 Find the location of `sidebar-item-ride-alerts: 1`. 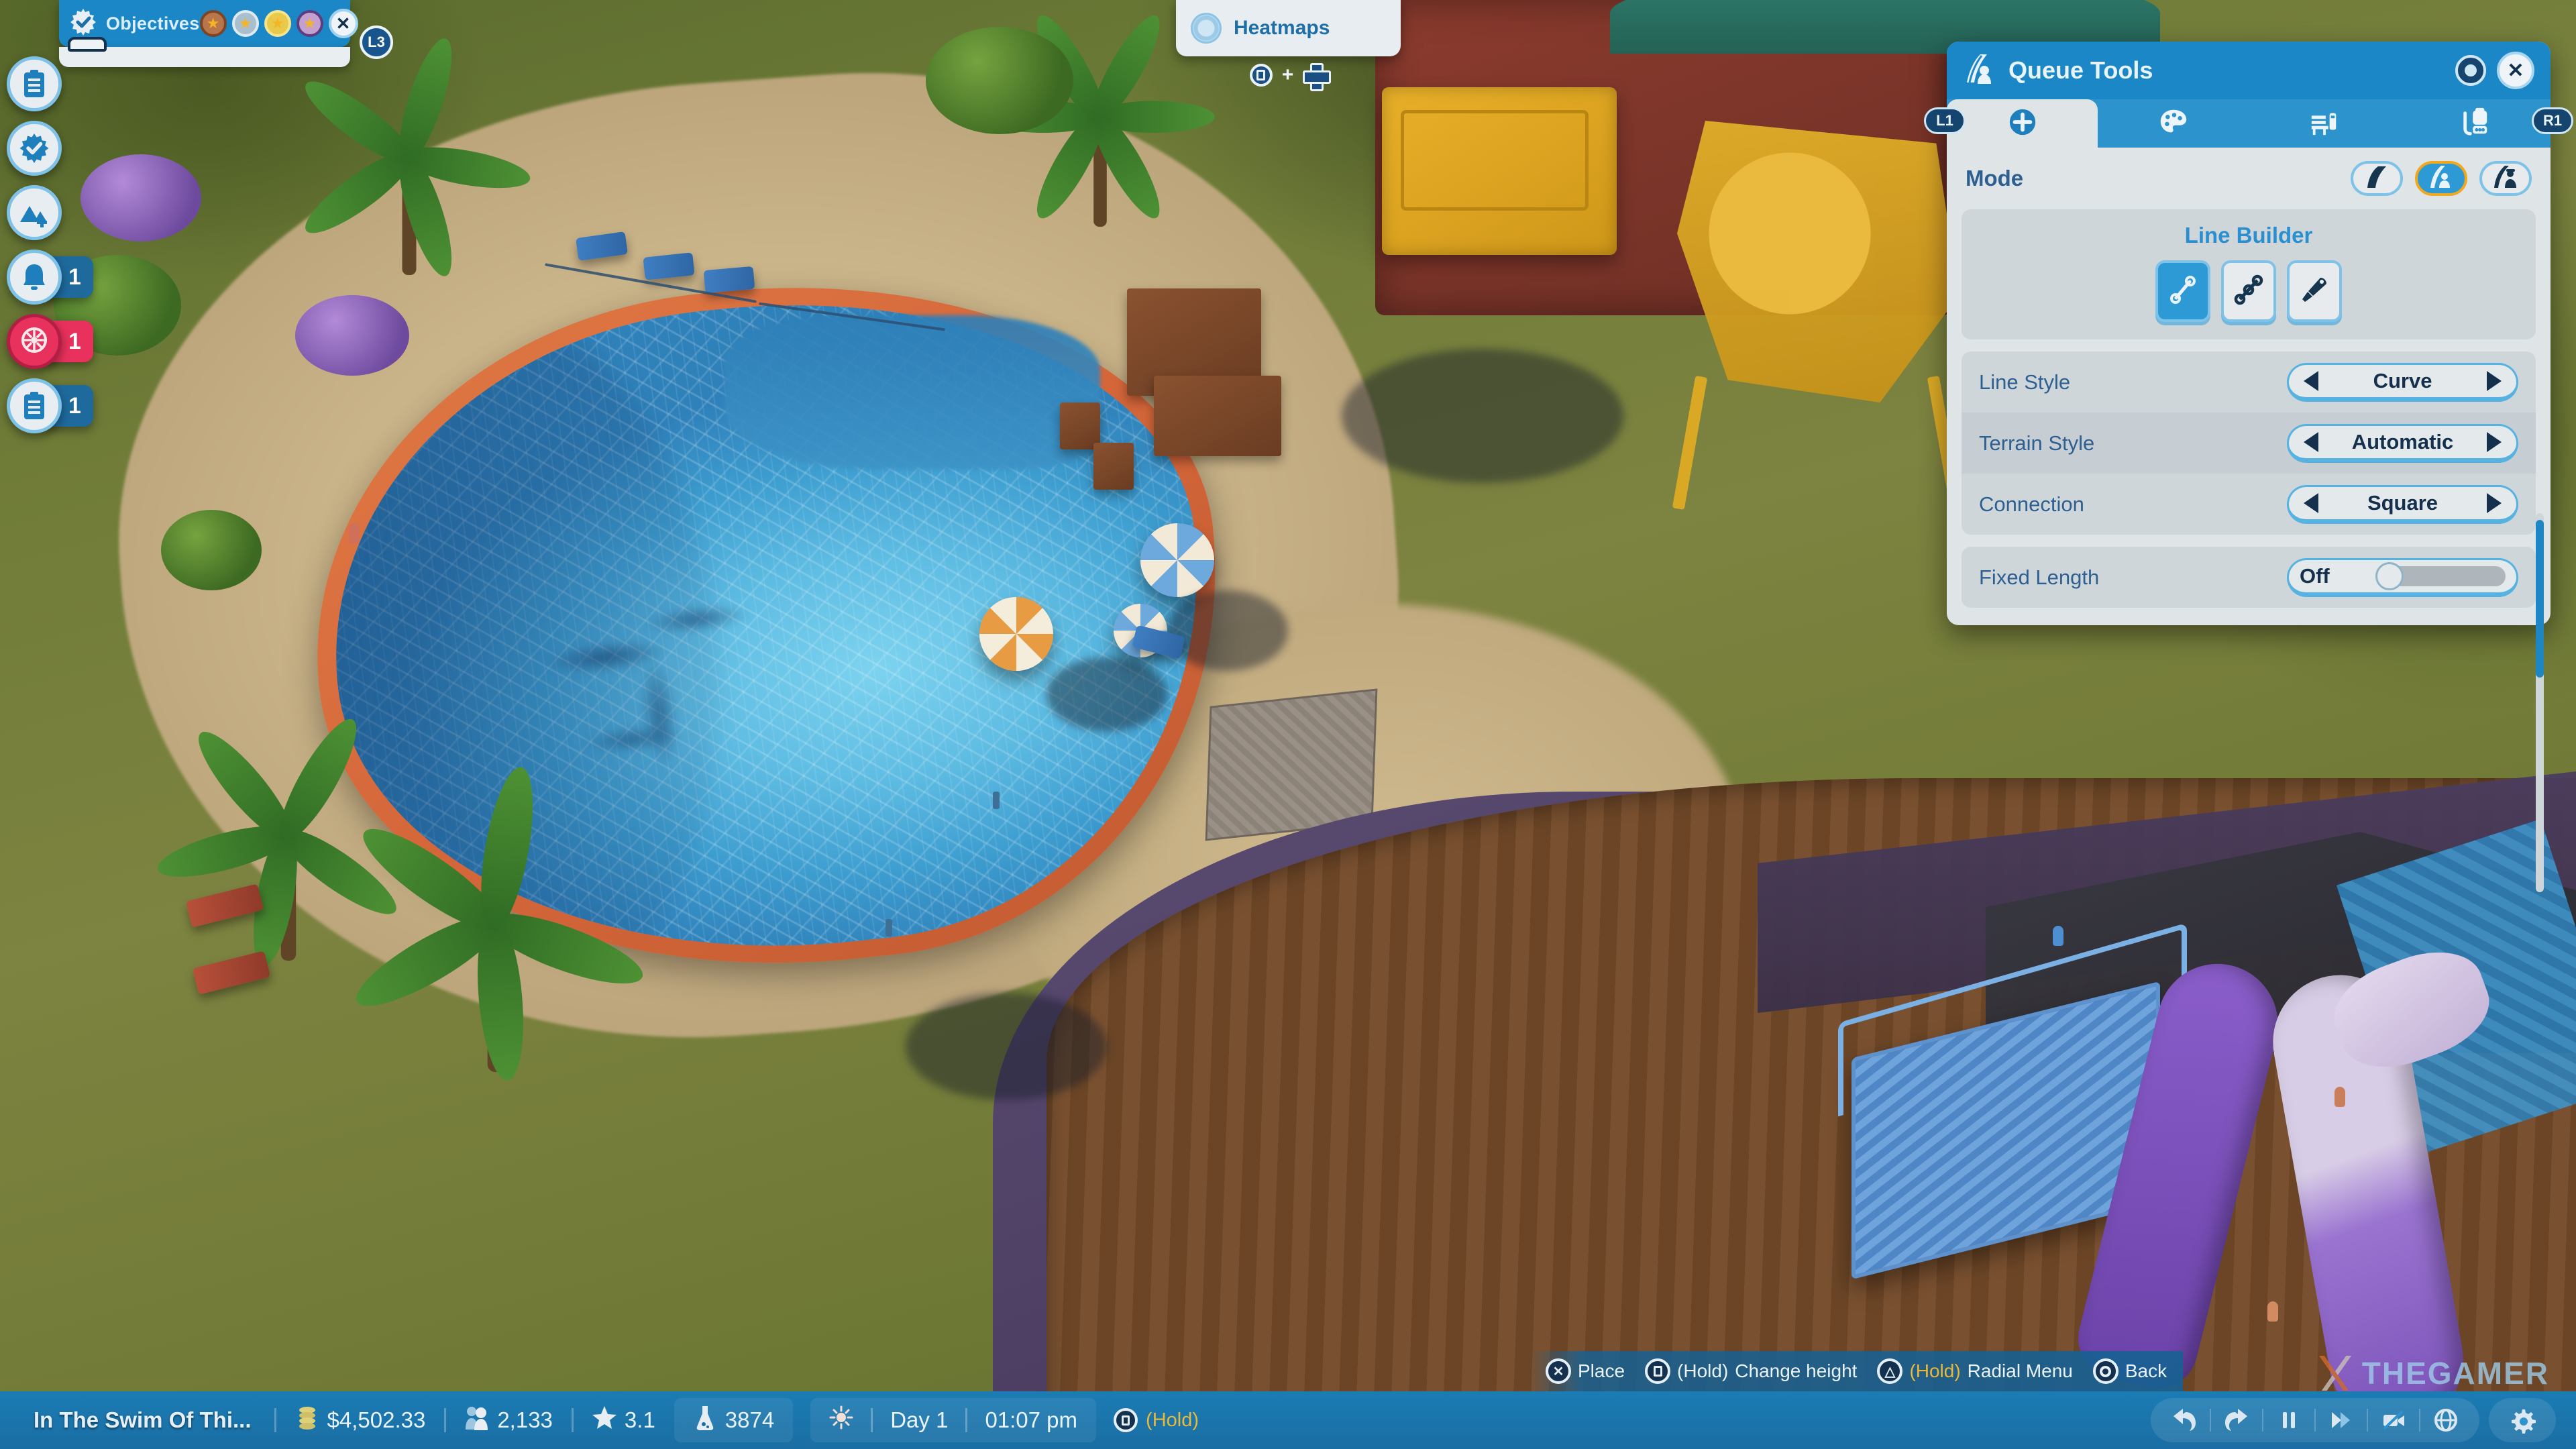

sidebar-item-ride-alerts: 1 is located at coordinates (87, 341).